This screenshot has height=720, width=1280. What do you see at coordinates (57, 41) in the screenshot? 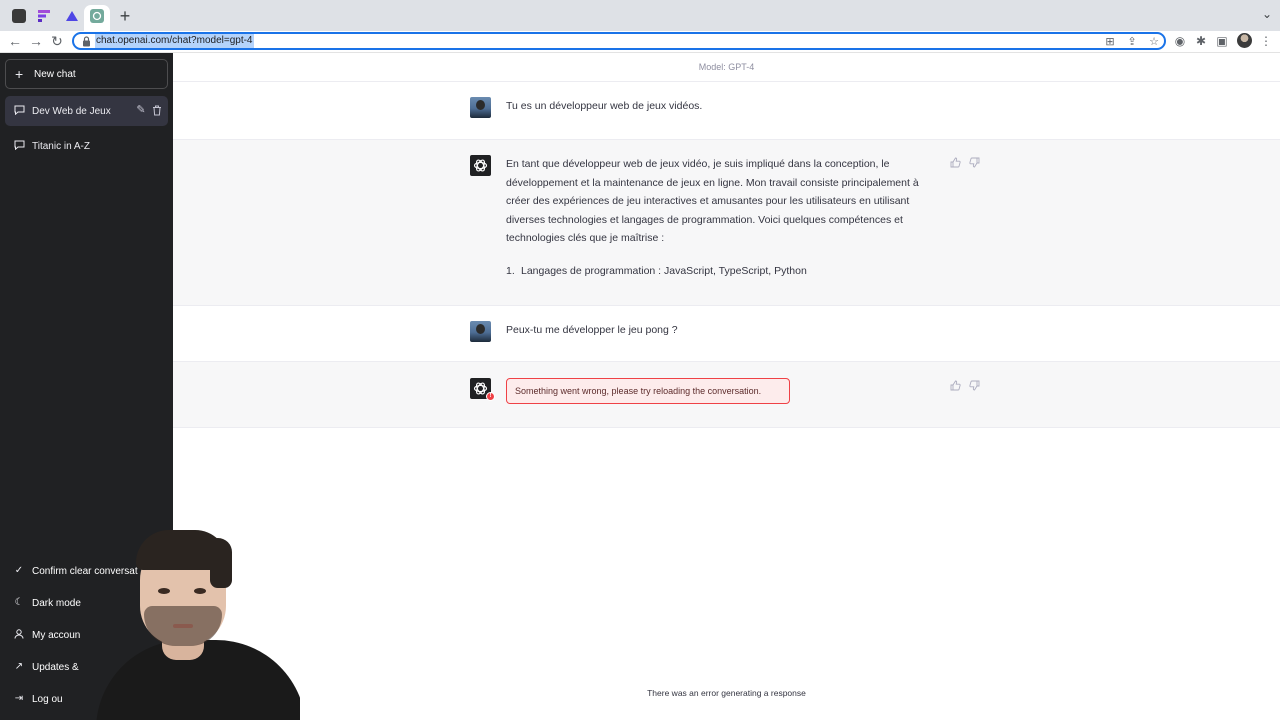
I see `reload-icon: ↻` at bounding box center [57, 41].